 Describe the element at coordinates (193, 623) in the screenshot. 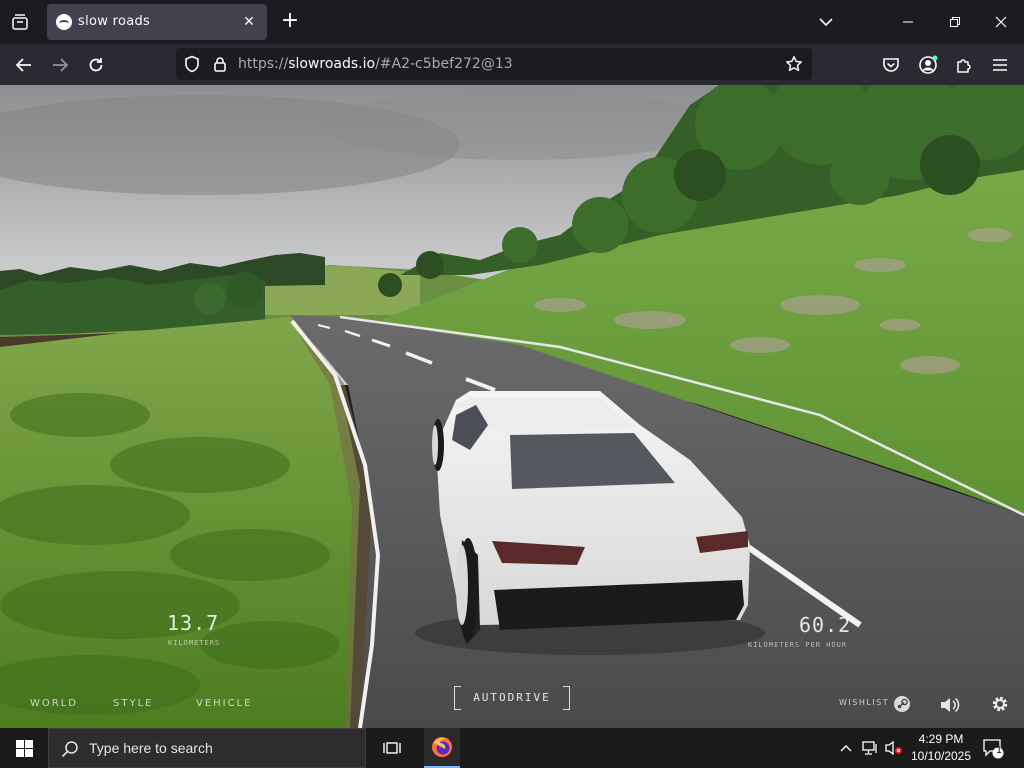

I see `distance-value: 13.7` at that location.